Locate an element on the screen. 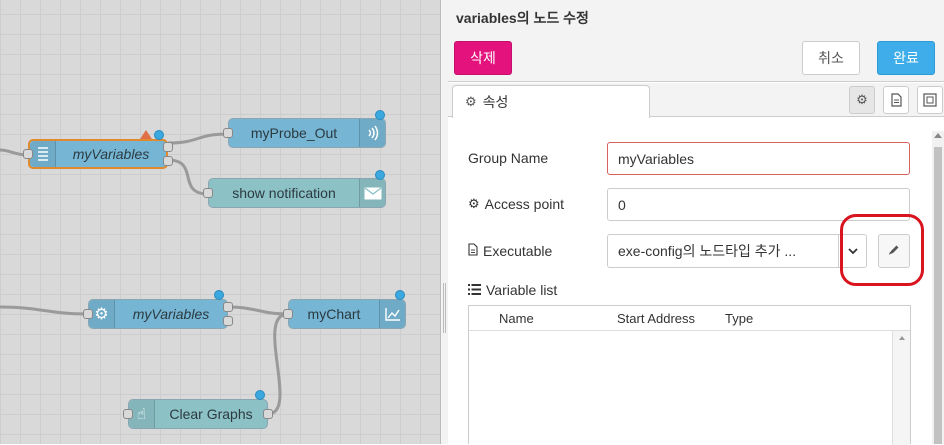  node-myprobe-out: myProbe_Out is located at coordinates (307, 133).